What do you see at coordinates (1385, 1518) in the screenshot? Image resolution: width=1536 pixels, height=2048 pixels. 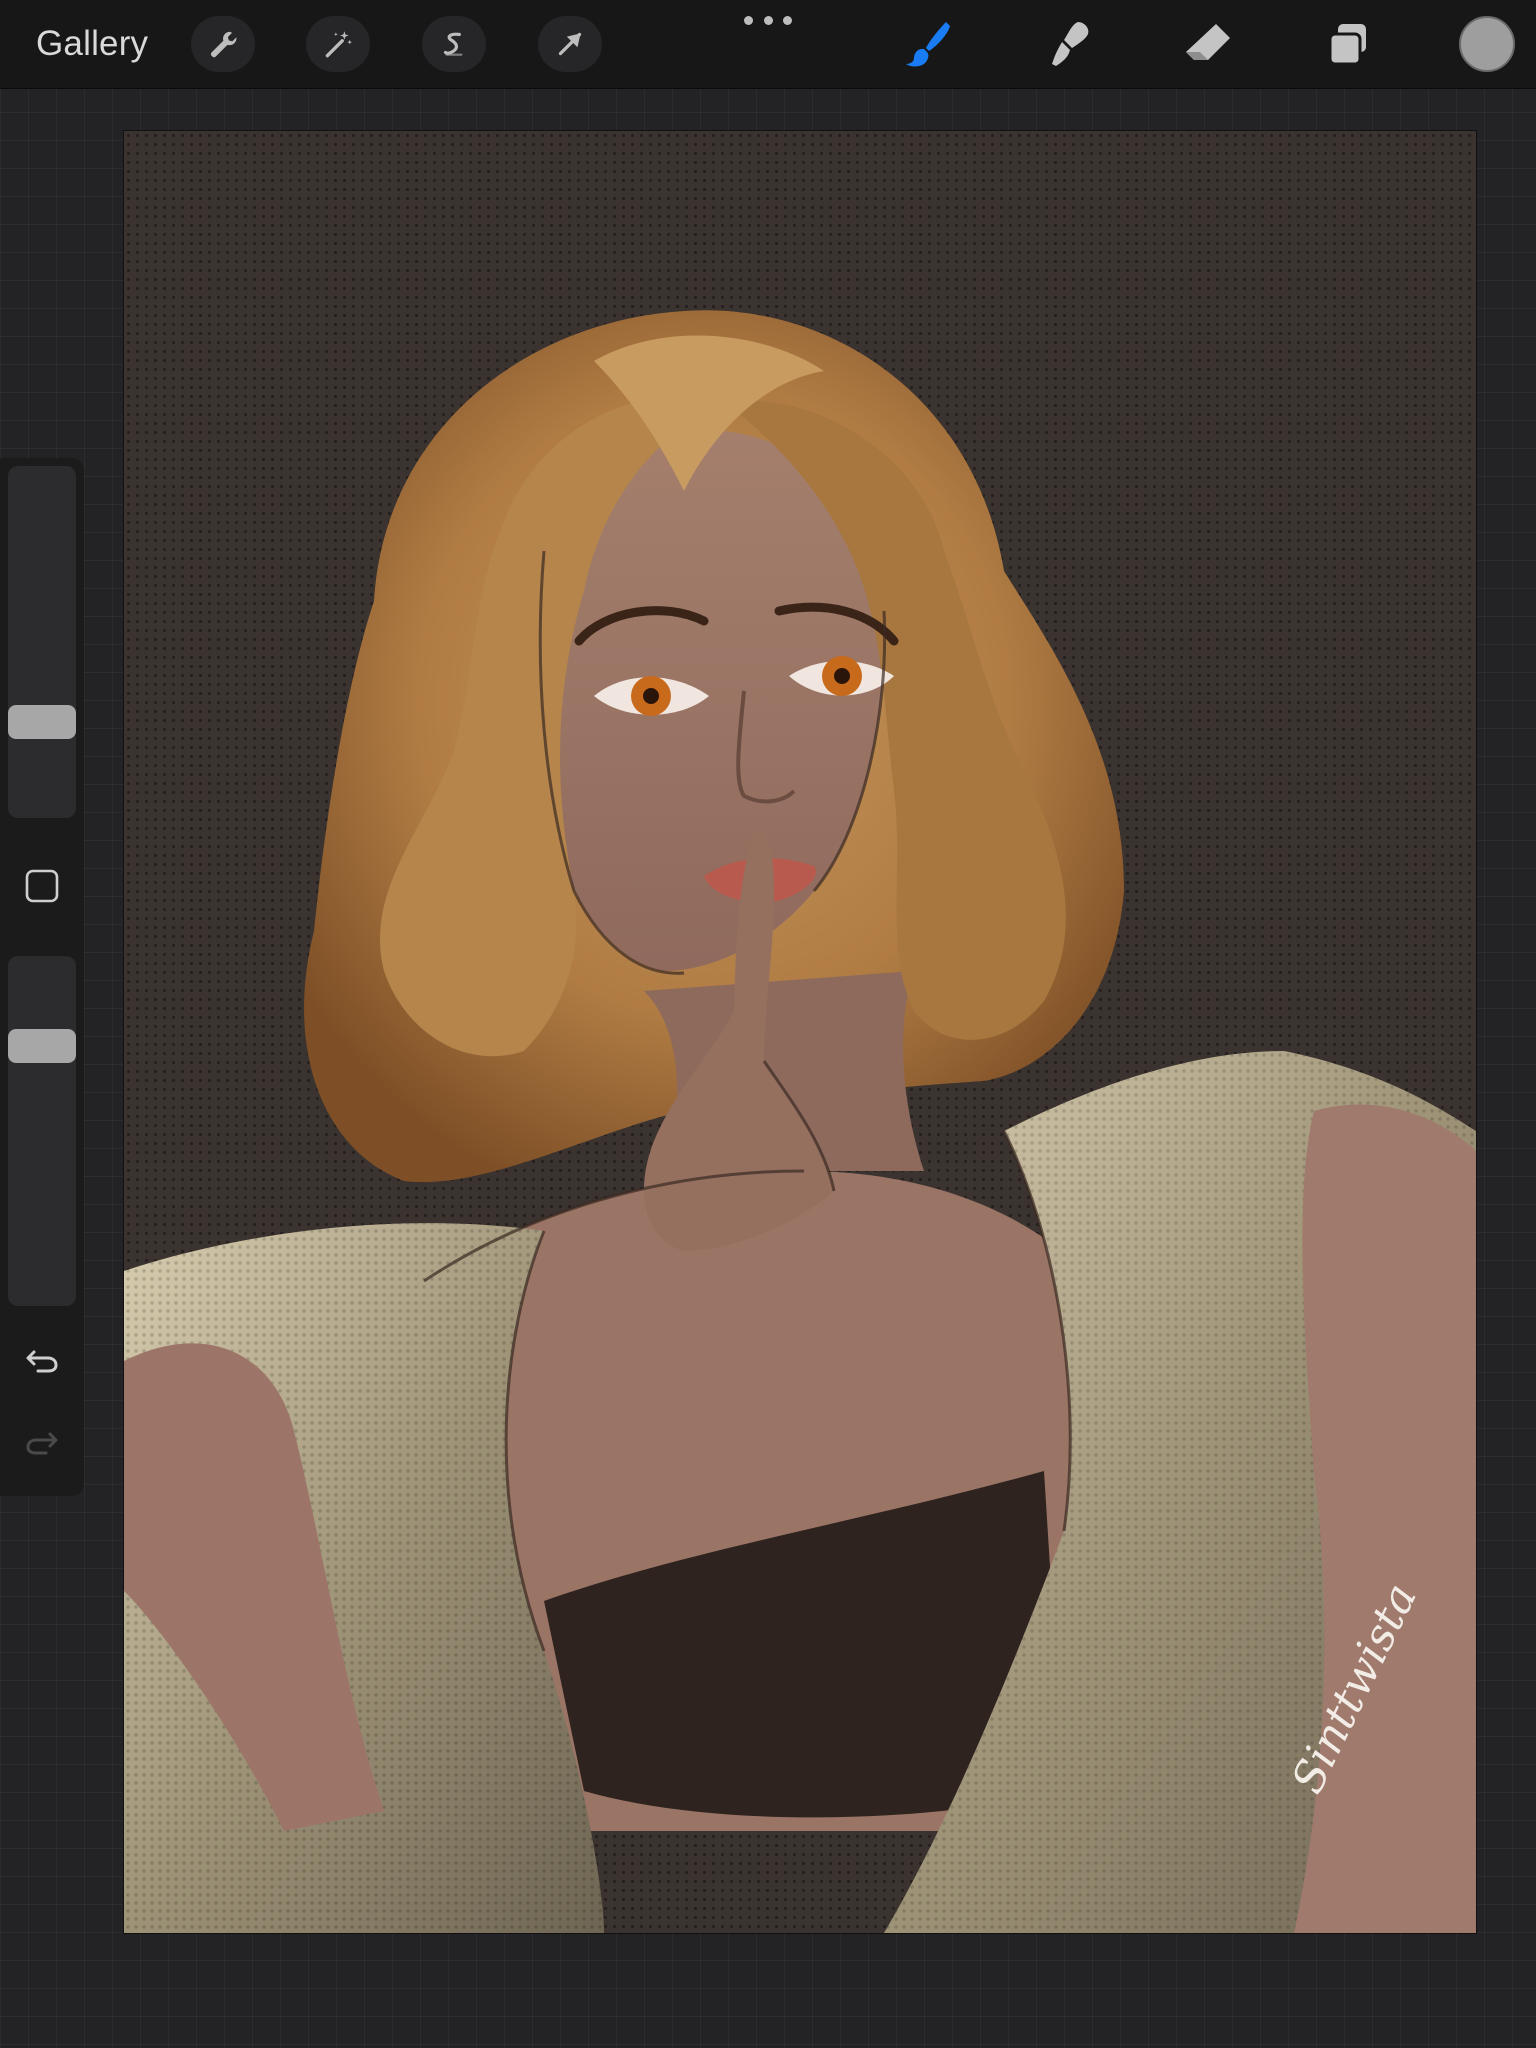 I see `right-arm` at bounding box center [1385, 1518].